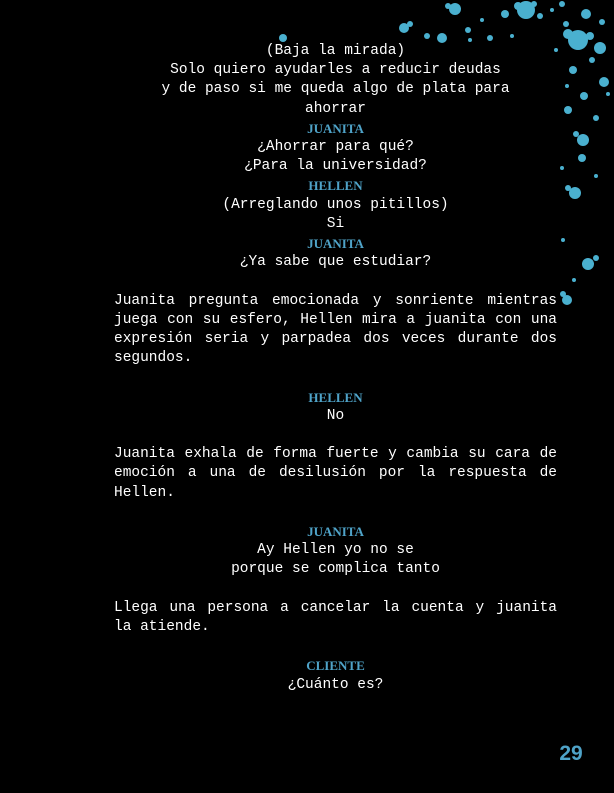 Image resolution: width=614 pixels, height=793 pixels. What do you see at coordinates (335, 166) in the screenshot?
I see `dialogue-line: ¿Para la universidad?` at bounding box center [335, 166].